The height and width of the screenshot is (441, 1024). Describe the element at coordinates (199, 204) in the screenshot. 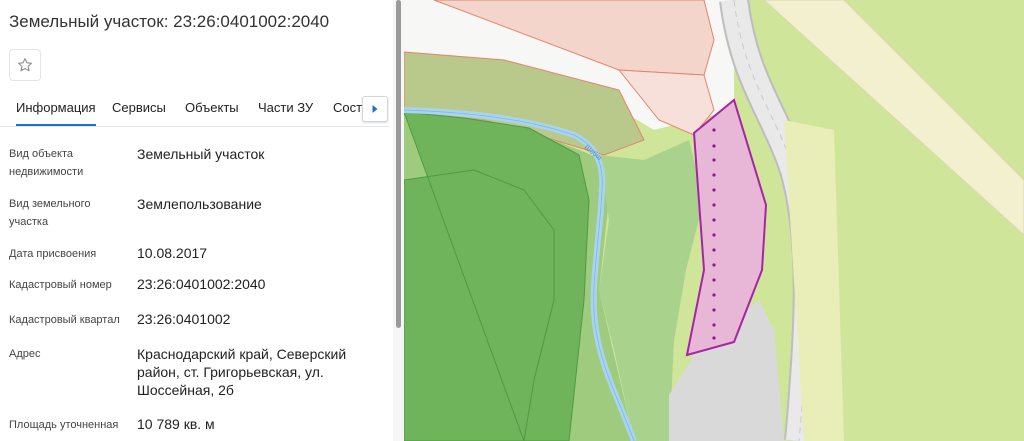

I see `value-land-type: Землепользование` at that location.